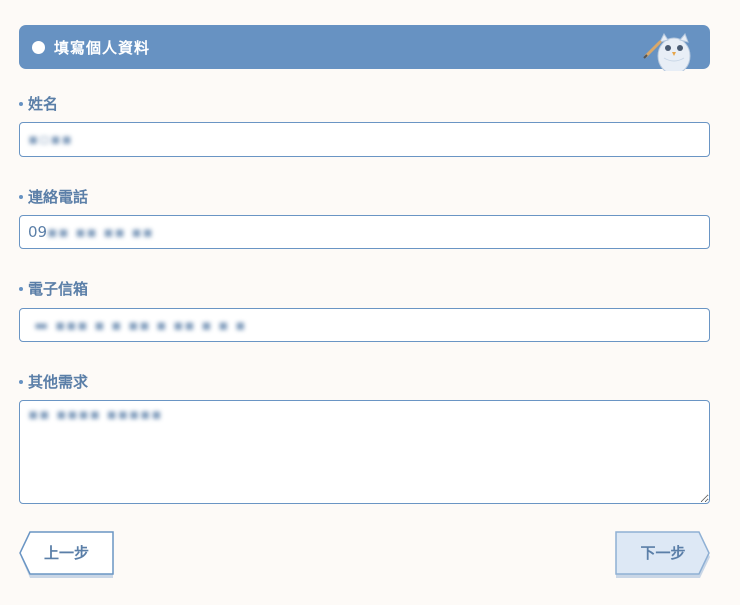 The width and height of the screenshot is (740, 605). I want to click on prev-button-label: 上一步, so click(66, 552).